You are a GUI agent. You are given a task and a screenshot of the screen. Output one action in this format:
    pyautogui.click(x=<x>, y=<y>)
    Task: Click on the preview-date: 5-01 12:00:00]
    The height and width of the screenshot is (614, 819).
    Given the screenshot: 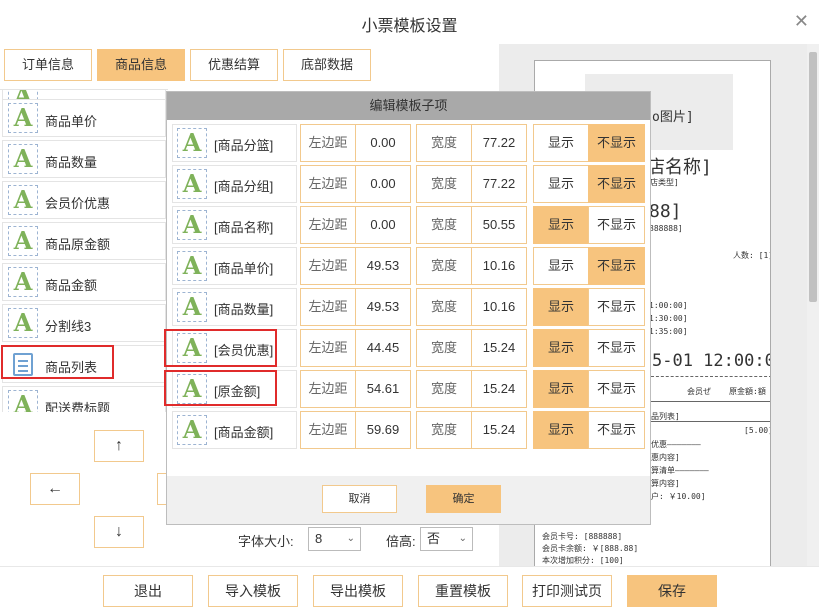 What is the action you would take?
    pyautogui.click(x=711, y=361)
    